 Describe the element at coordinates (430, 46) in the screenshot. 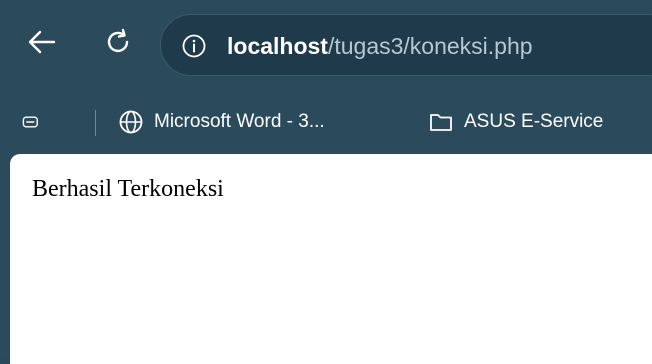

I see `url-path: /tugas3/koneksi.php` at that location.